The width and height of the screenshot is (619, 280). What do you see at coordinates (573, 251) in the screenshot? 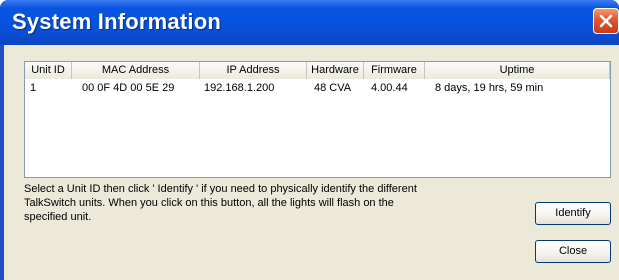
I see `close-button: Close` at bounding box center [573, 251].